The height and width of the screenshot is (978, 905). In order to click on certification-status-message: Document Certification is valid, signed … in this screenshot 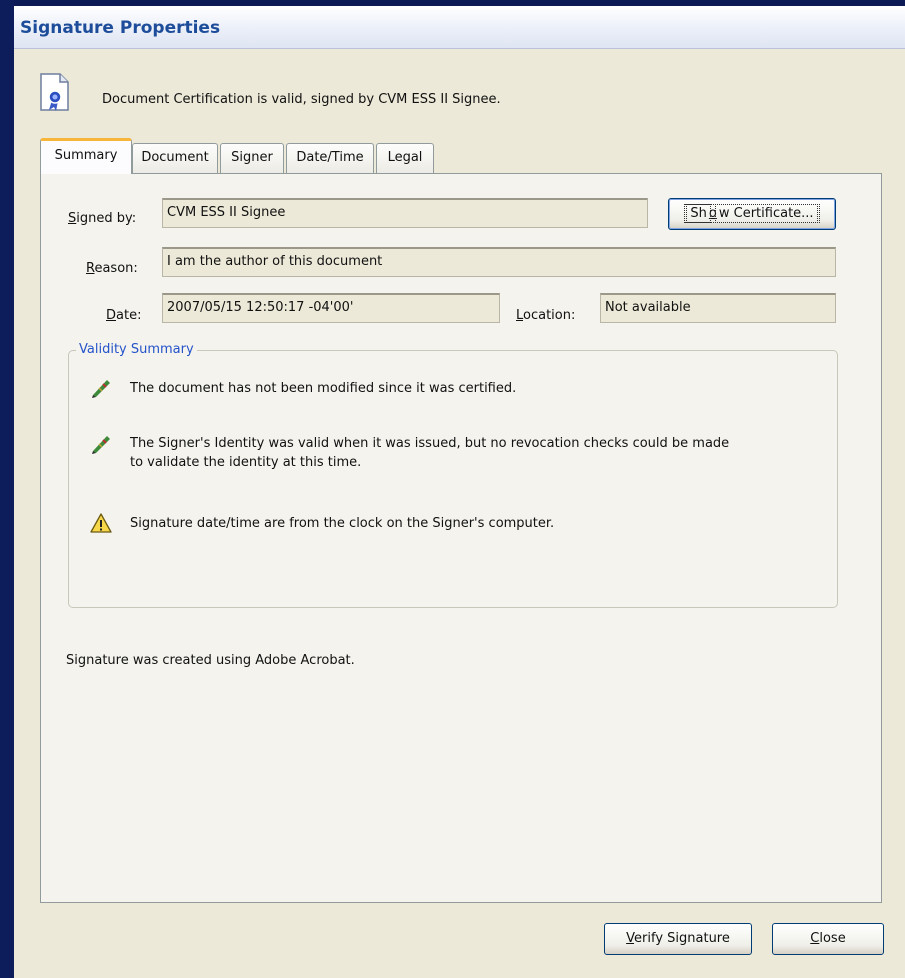, I will do `click(301, 99)`.